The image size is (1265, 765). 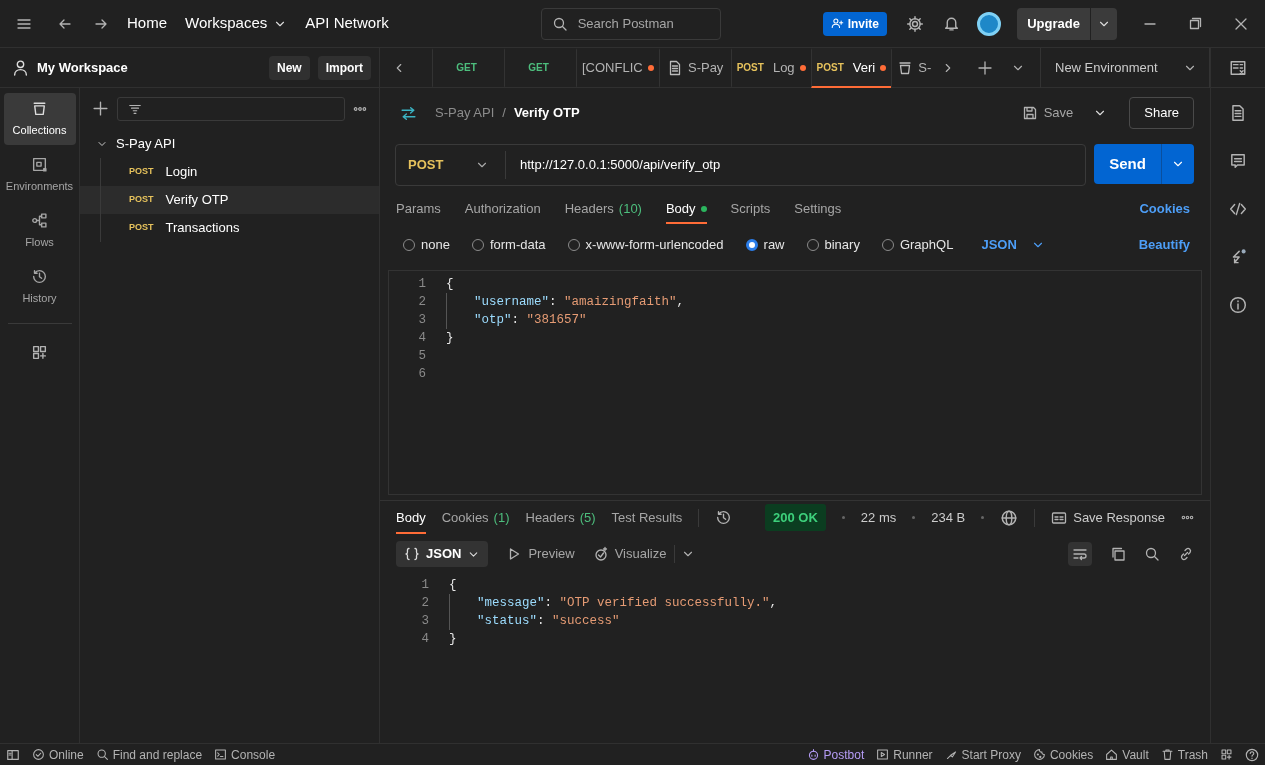 I want to click on separator-dot, so click(x=843, y=517).